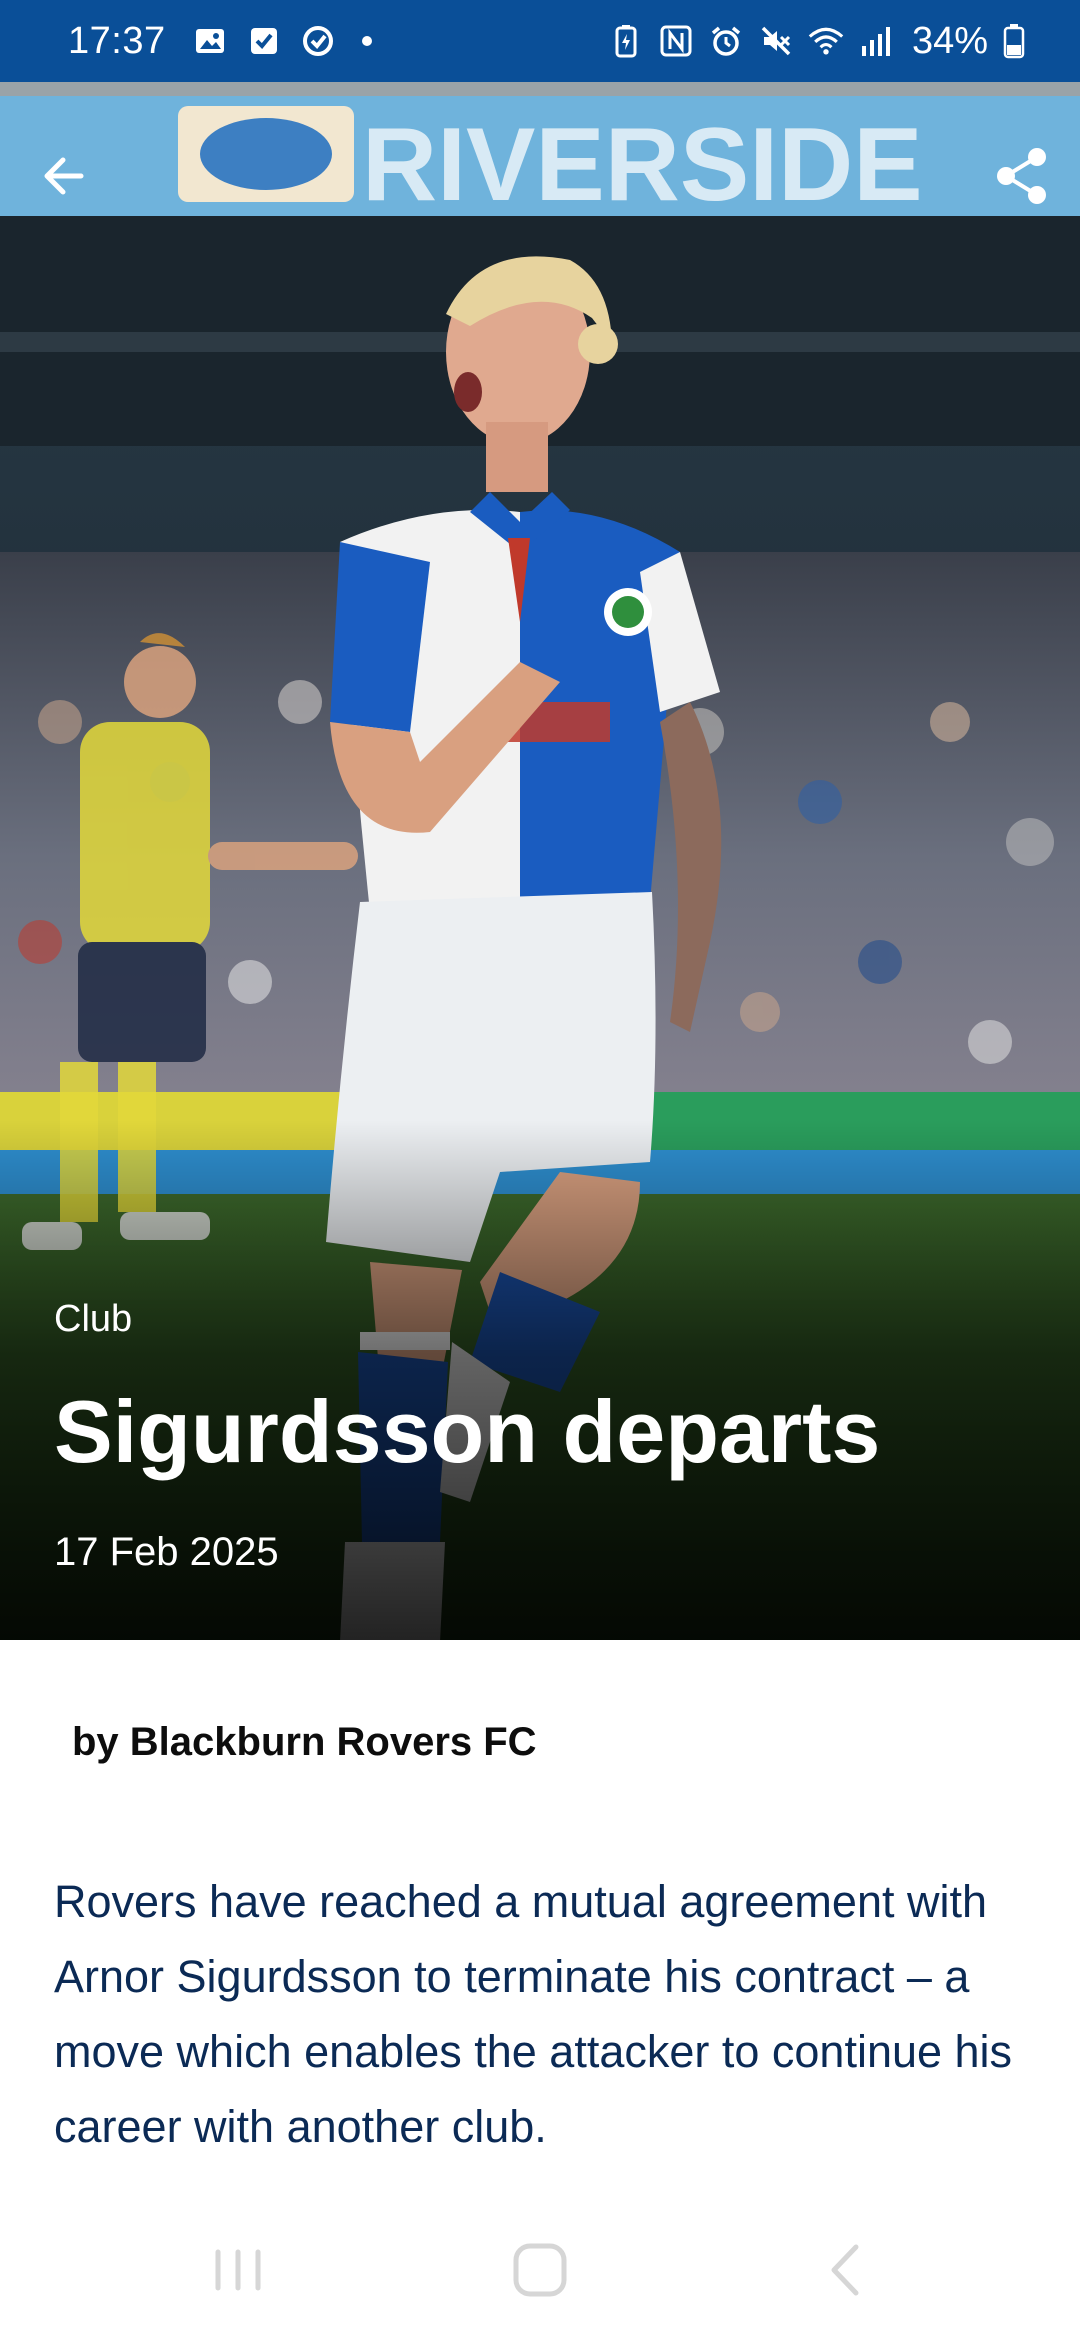 Image resolution: width=1080 pixels, height=2340 pixels. I want to click on arrow-left-icon, so click(64, 176).